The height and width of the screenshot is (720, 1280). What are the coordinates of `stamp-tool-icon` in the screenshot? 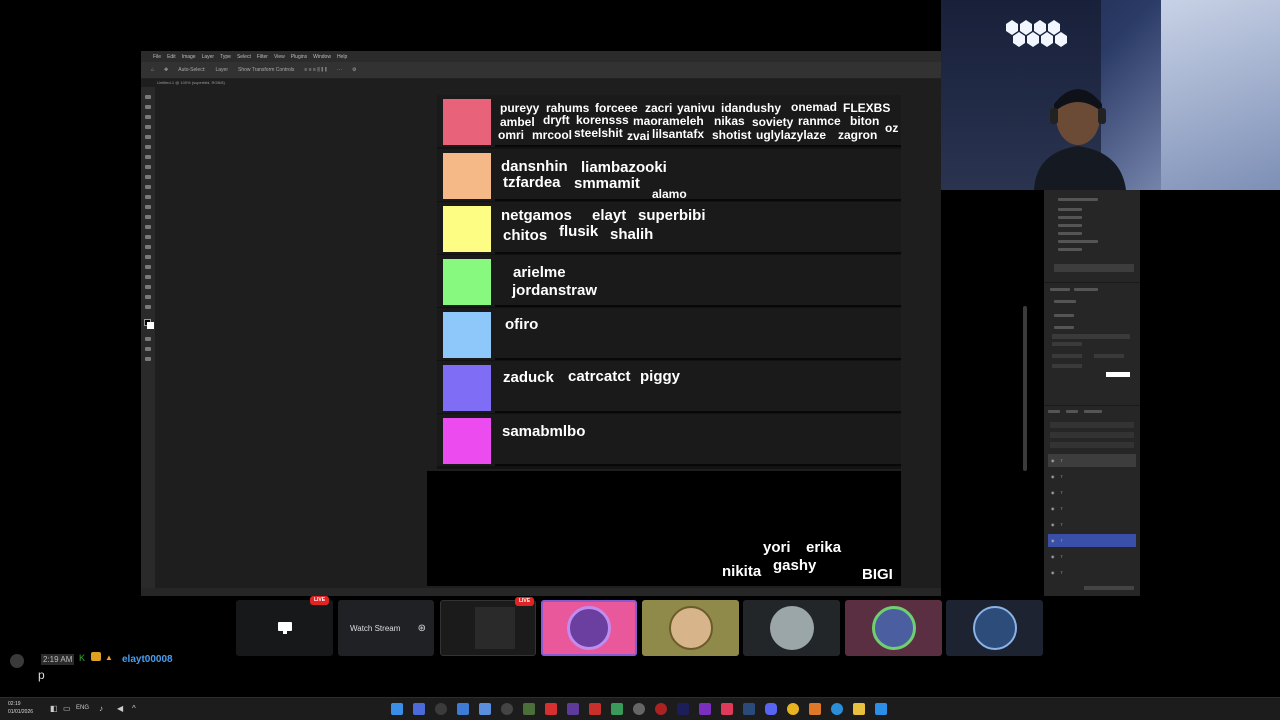 It's located at (148, 187).